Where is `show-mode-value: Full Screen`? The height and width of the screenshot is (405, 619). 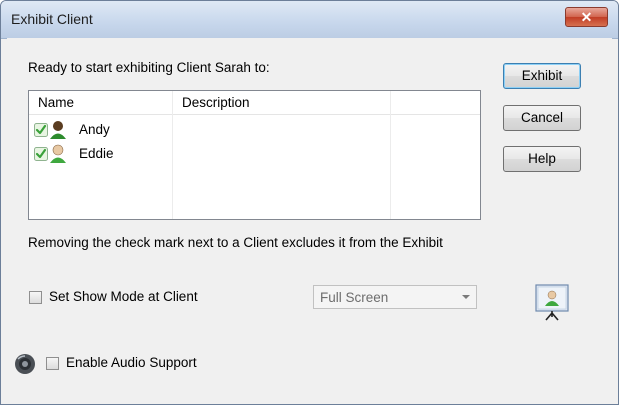 show-mode-value: Full Screen is located at coordinates (354, 297).